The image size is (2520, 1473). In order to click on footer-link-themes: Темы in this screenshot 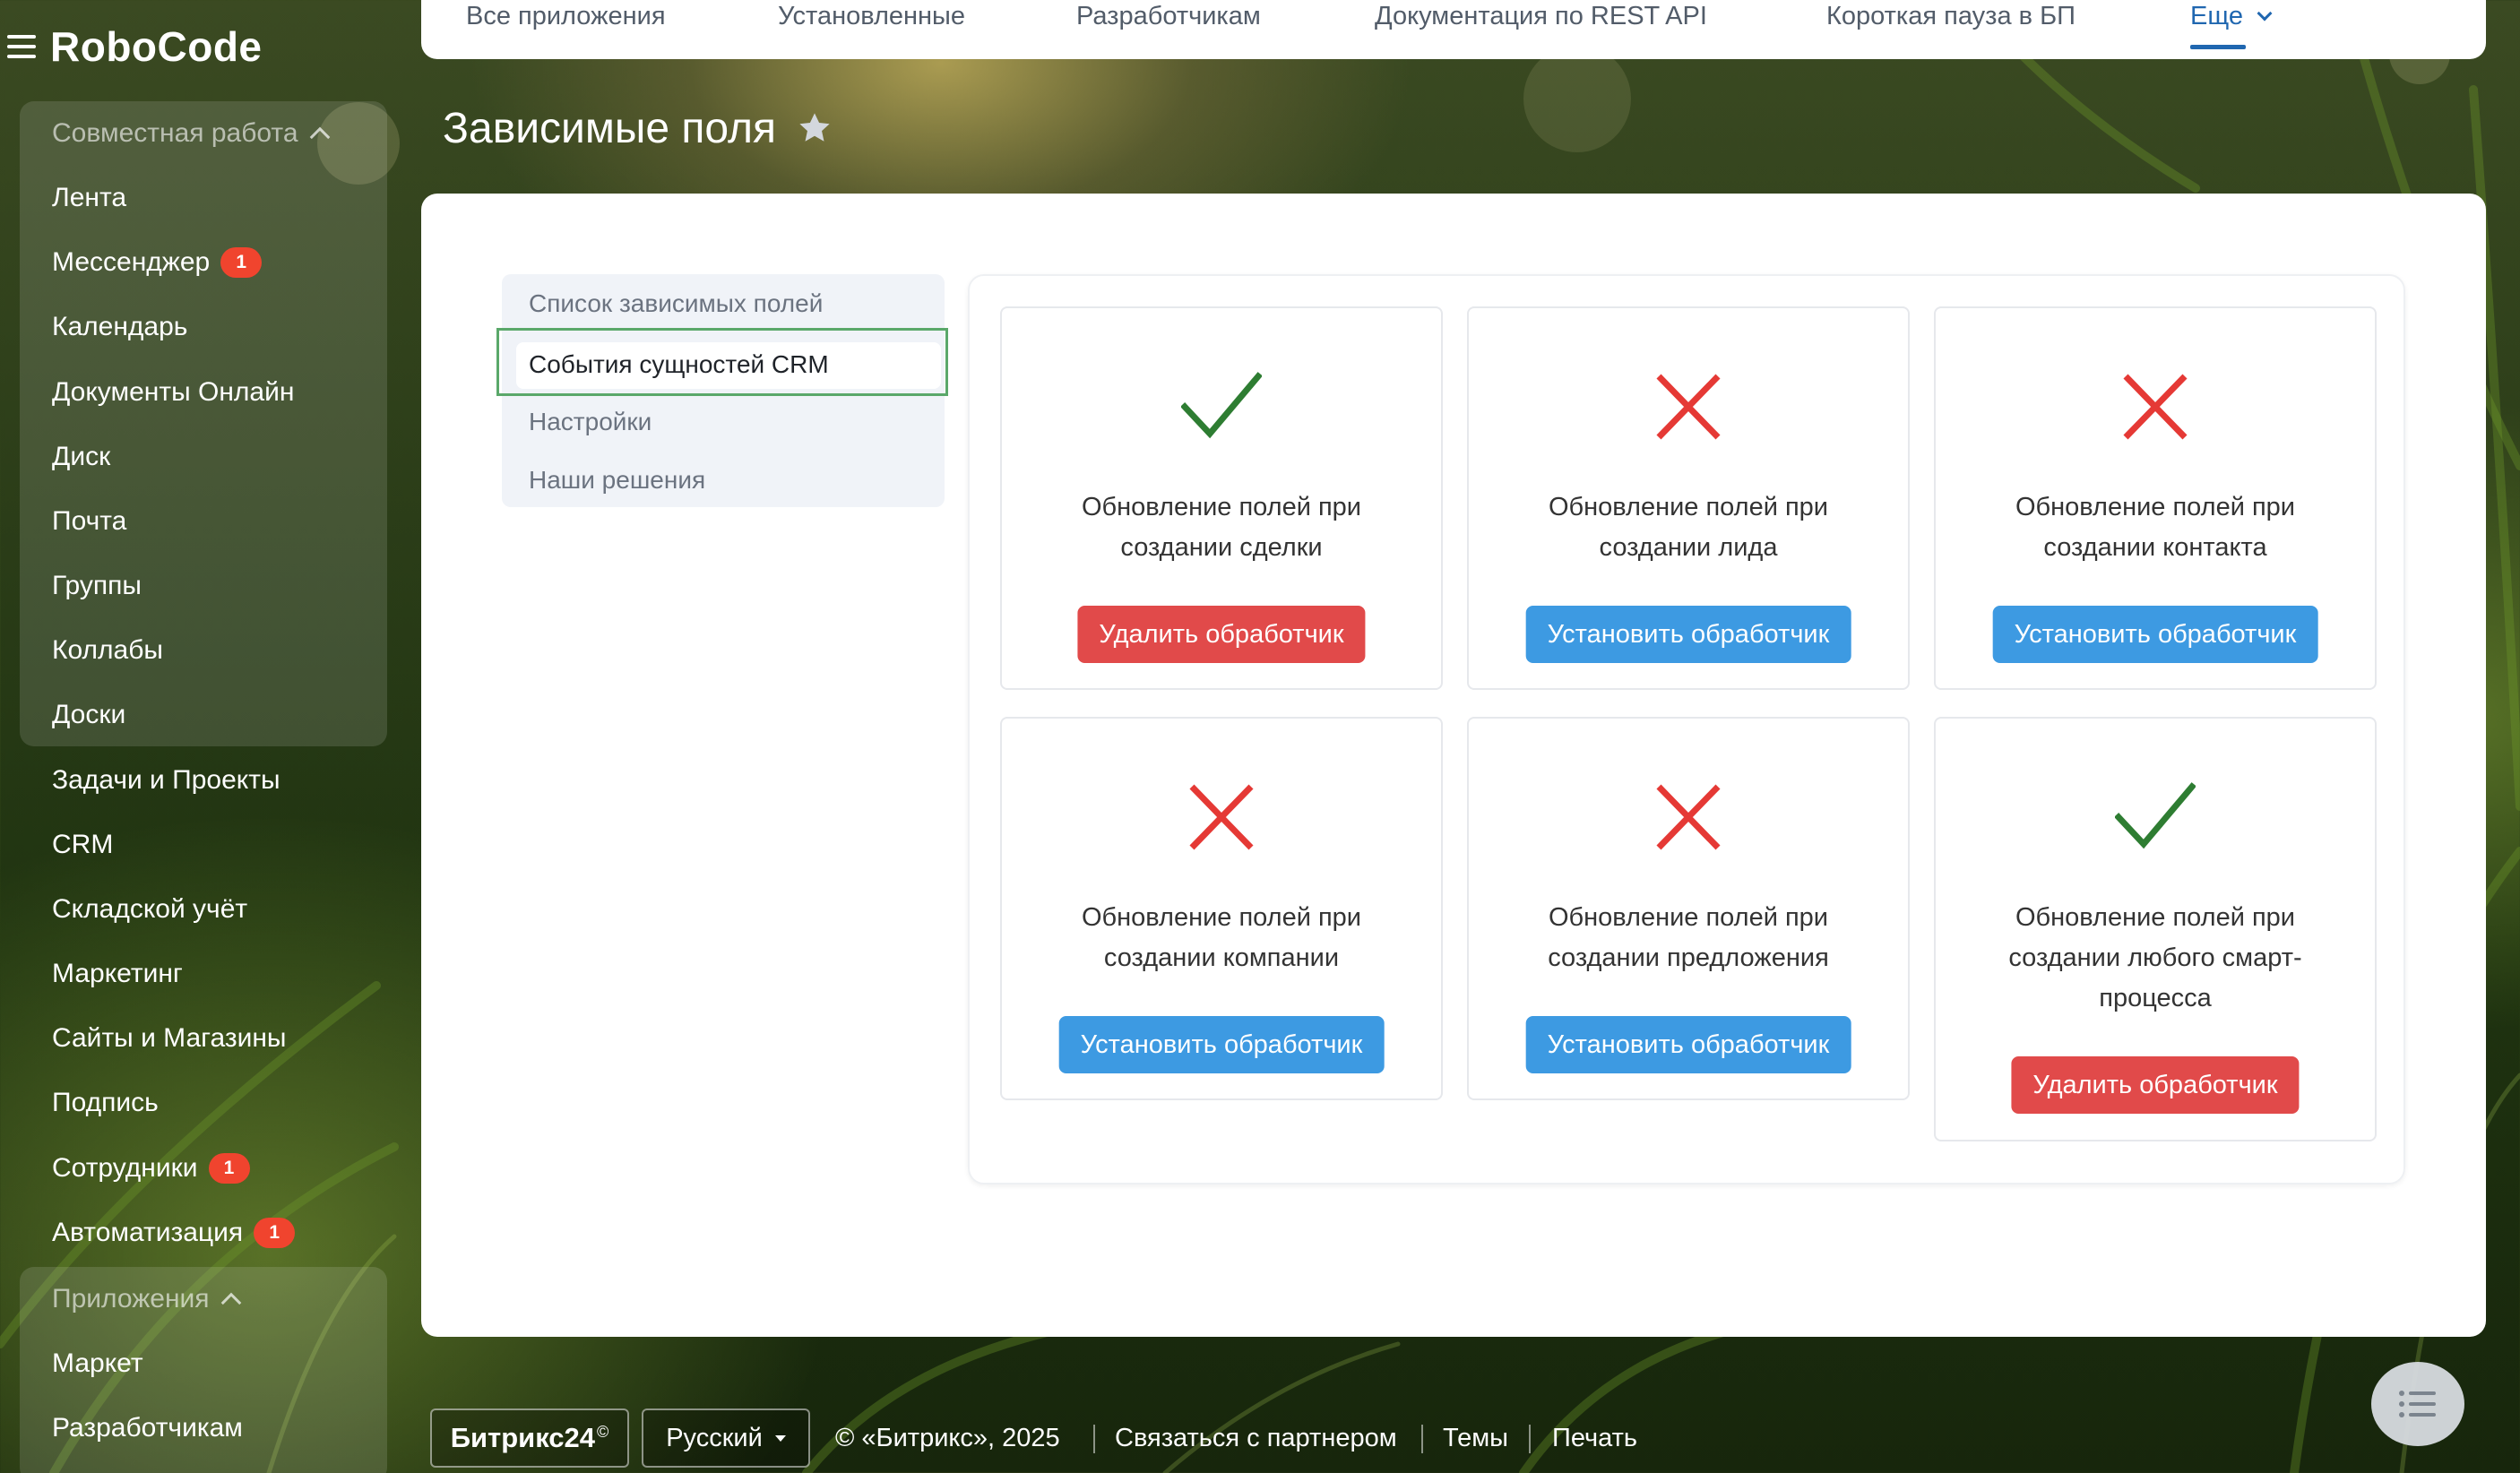, I will do `click(1475, 1438)`.